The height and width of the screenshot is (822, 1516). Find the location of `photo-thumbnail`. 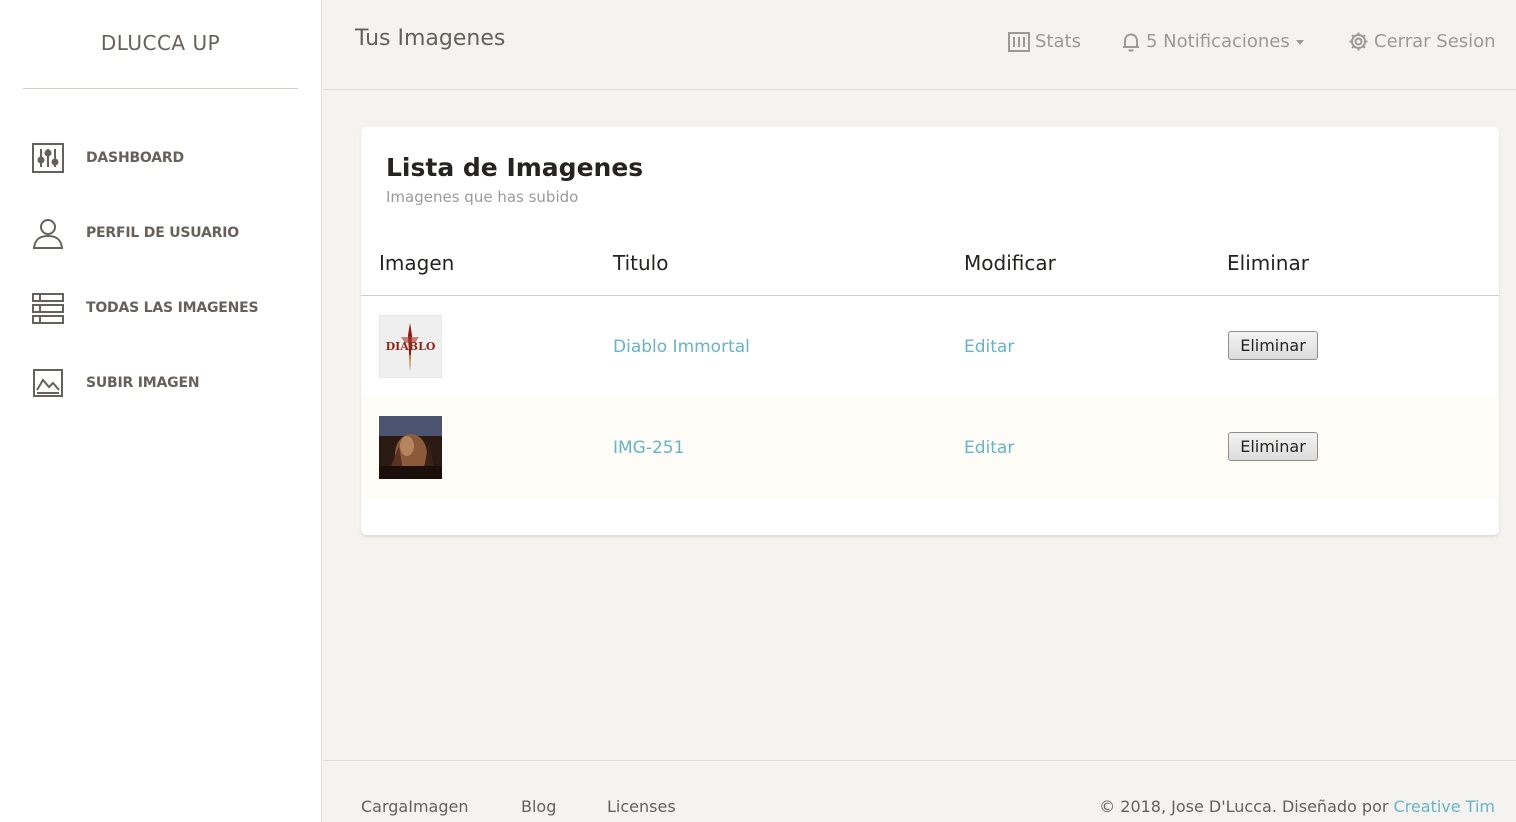

photo-thumbnail is located at coordinates (410, 447).